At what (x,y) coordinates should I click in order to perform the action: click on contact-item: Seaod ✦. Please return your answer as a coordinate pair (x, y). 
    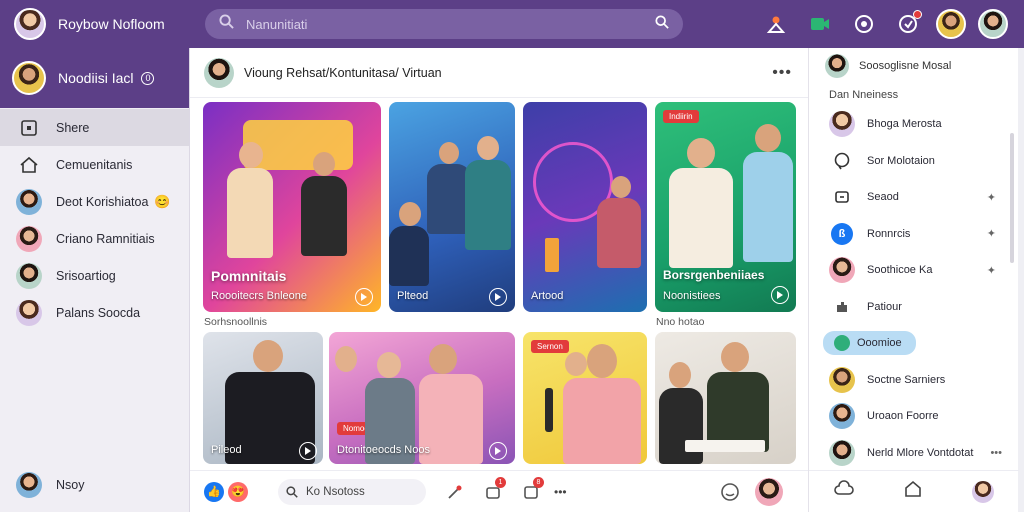
    Looking at the image, I should click on (913, 197).